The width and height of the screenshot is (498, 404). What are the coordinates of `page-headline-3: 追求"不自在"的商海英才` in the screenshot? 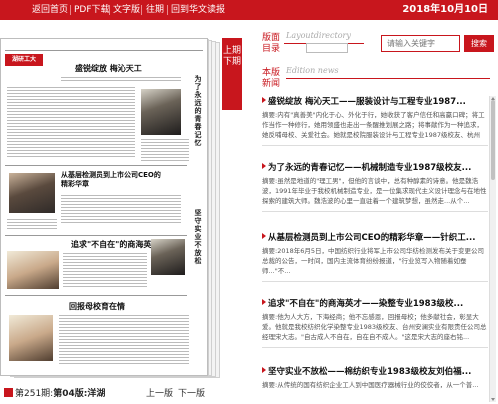 It's located at (115, 244).